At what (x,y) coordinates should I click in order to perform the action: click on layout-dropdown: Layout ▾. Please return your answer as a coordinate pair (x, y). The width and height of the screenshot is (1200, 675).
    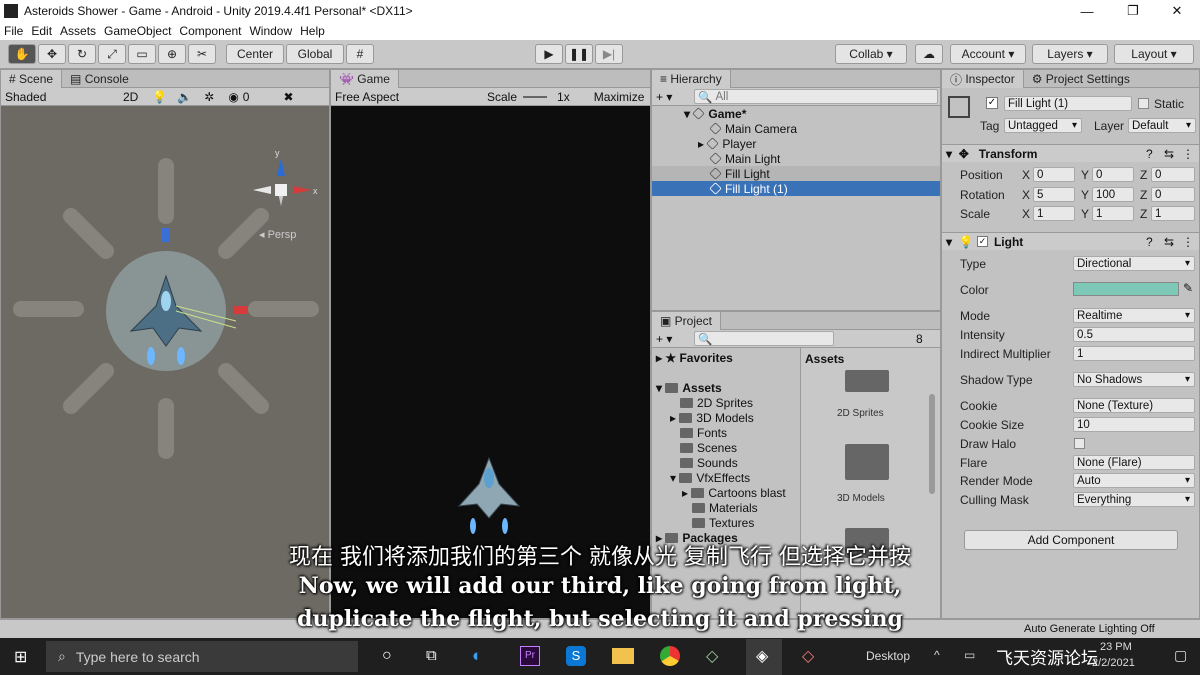
    Looking at the image, I should click on (1154, 54).